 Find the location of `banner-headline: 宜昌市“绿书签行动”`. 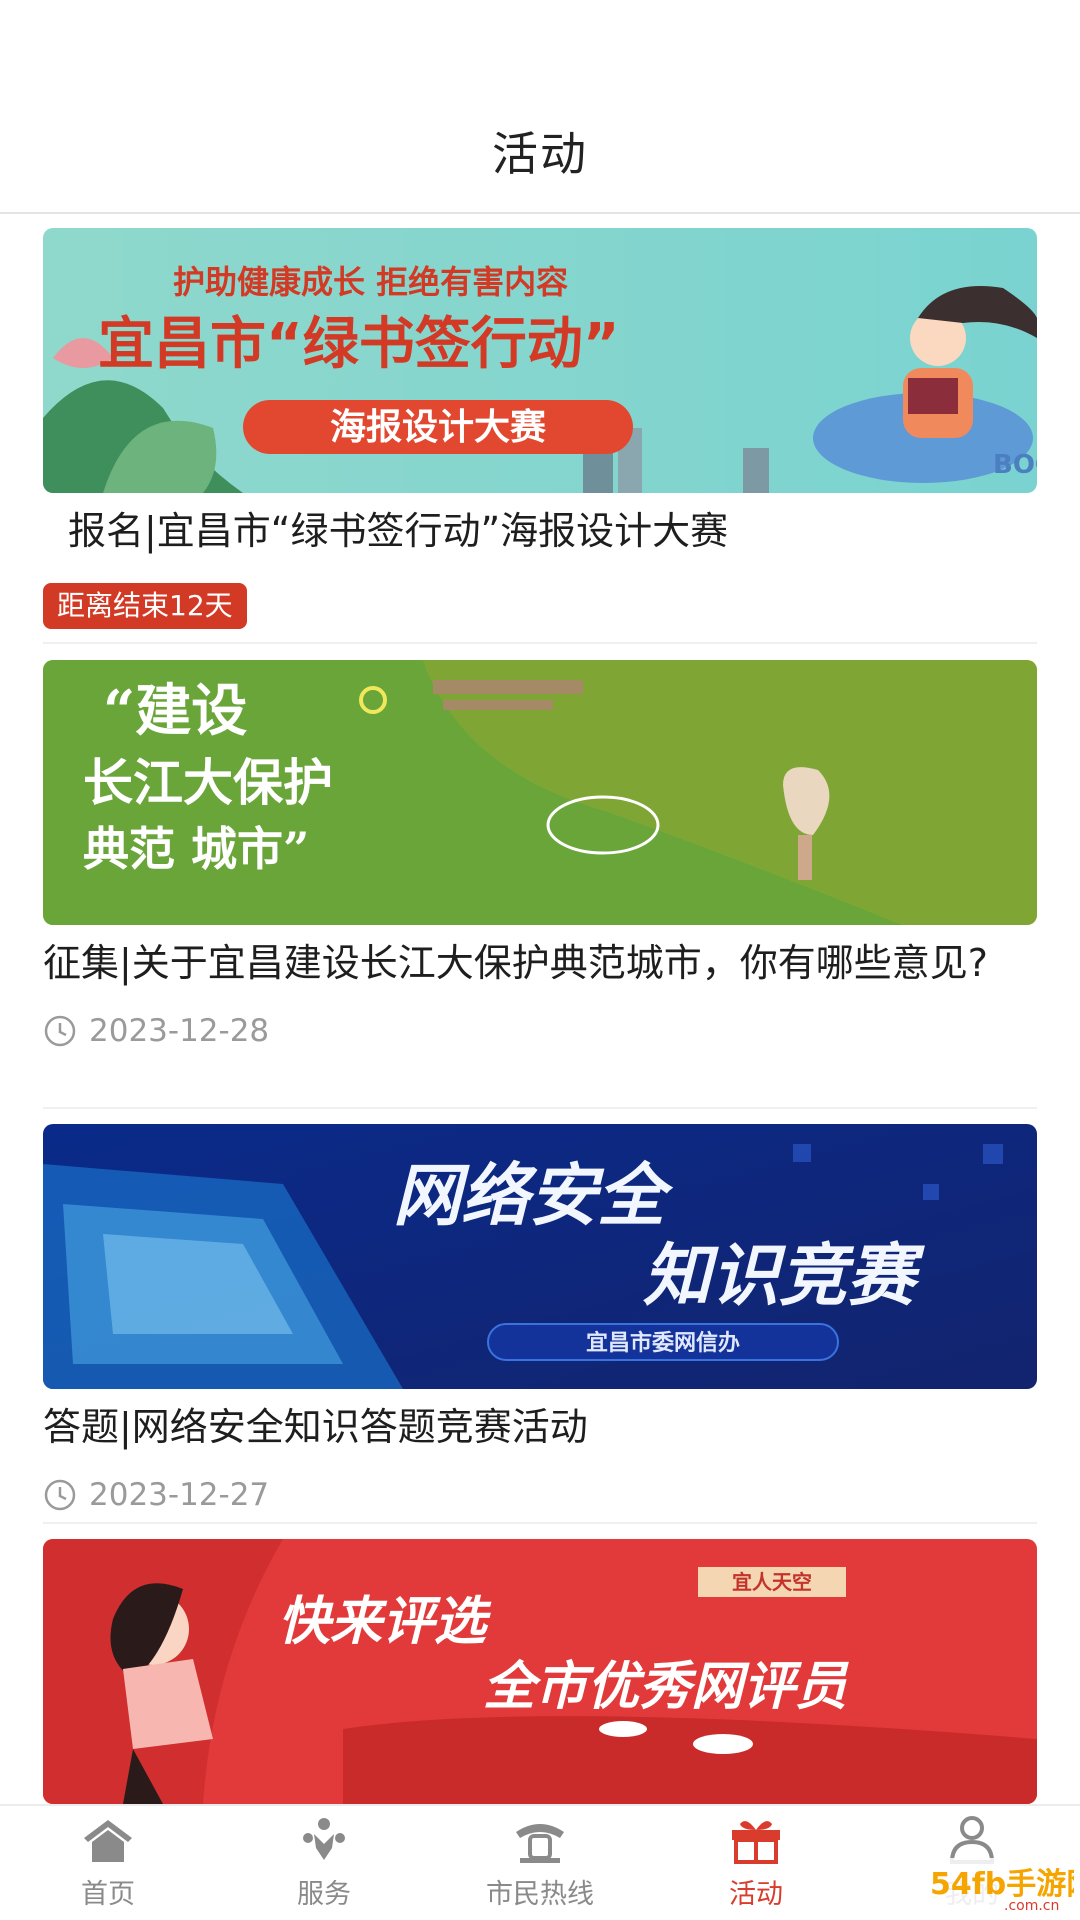

banner-headline: 宜昌市“绿书签行动” is located at coordinates (359, 344).